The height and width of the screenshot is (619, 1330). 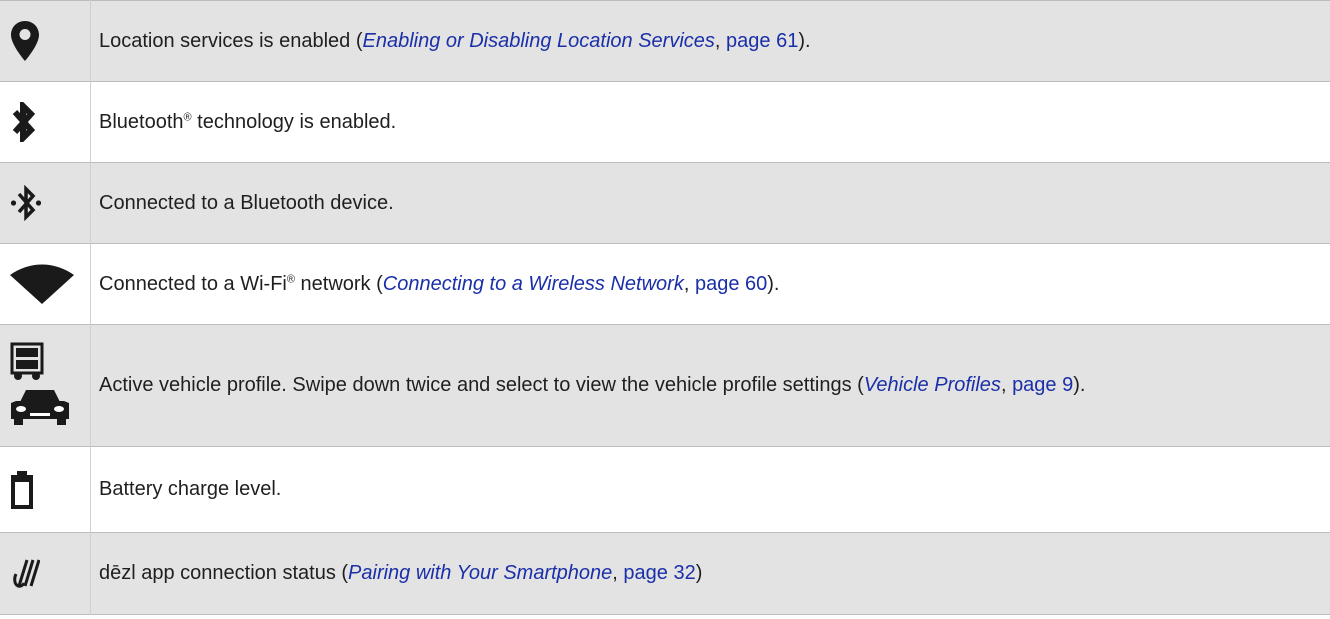 I want to click on cross-reference-link: Pairing with Your Smartphone, so click(x=480, y=573).